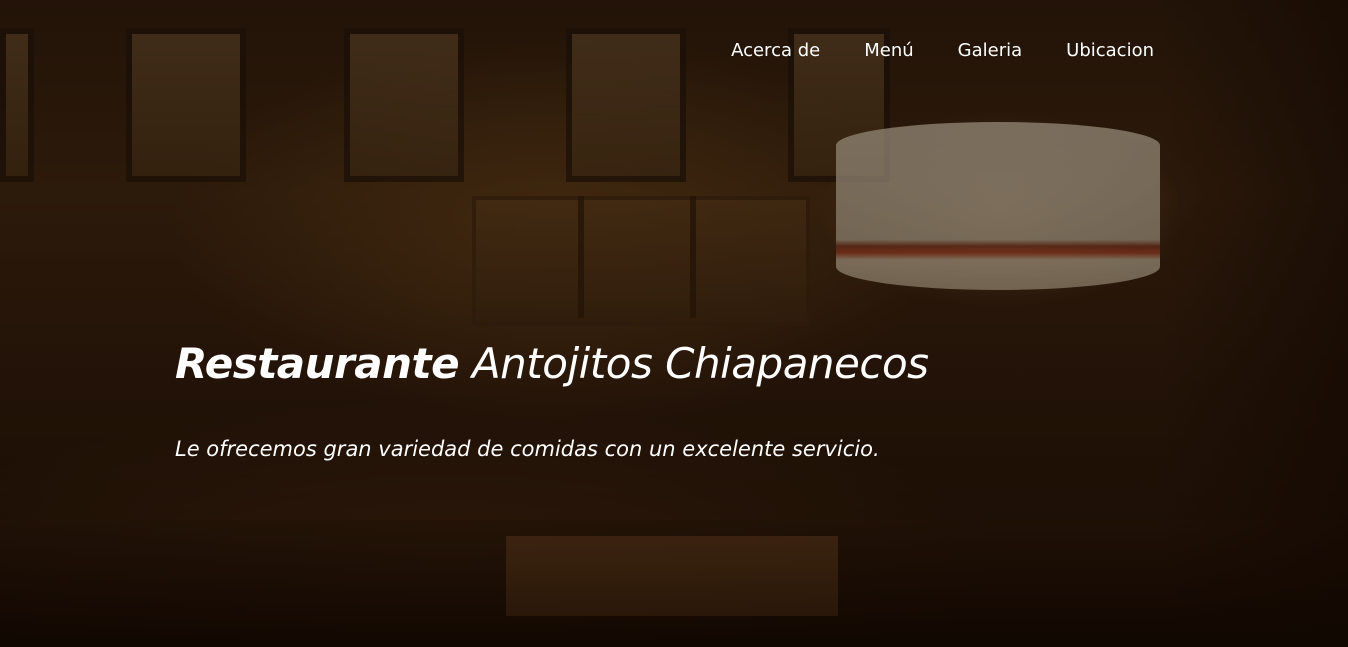 This screenshot has width=1348, height=647. What do you see at coordinates (700, 363) in the screenshot?
I see `hero-title-rest: Antojitos Chiapanecos` at bounding box center [700, 363].